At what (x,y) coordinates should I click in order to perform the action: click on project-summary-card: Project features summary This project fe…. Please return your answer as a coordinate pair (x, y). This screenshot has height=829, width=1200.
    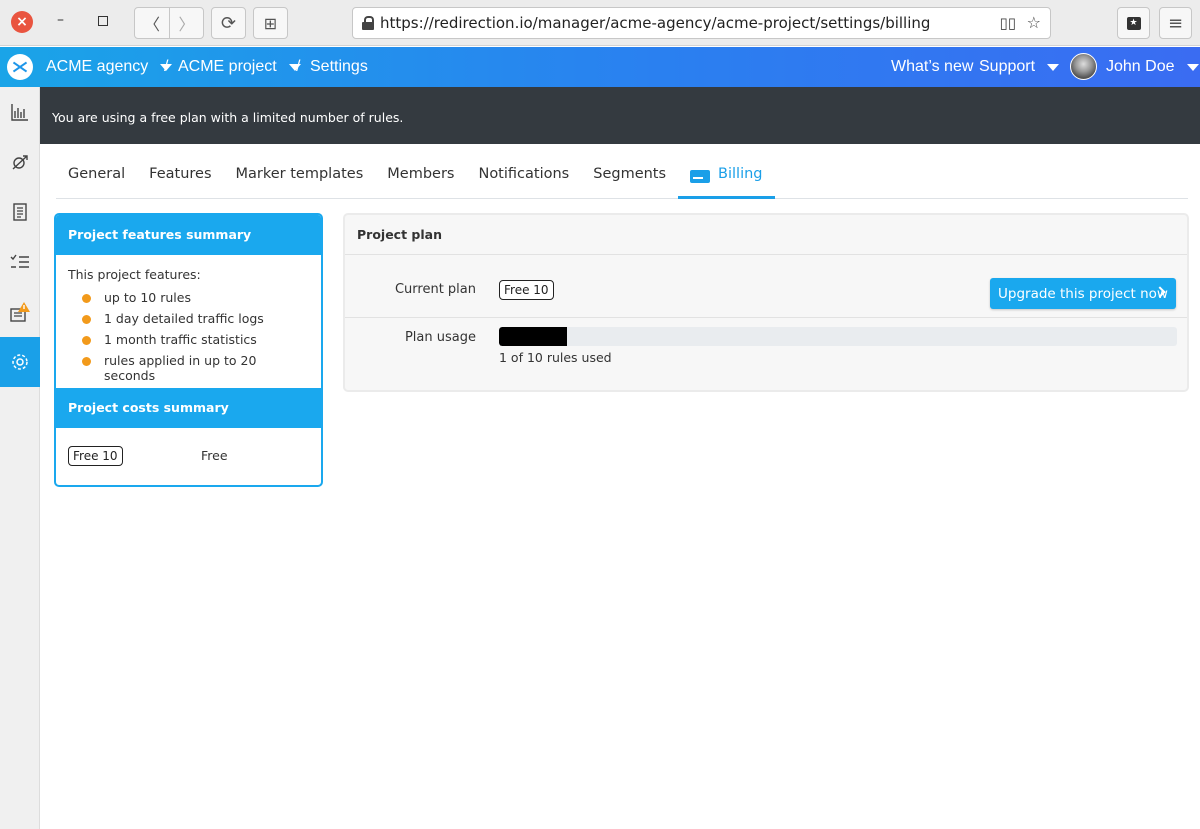
    Looking at the image, I should click on (188, 350).